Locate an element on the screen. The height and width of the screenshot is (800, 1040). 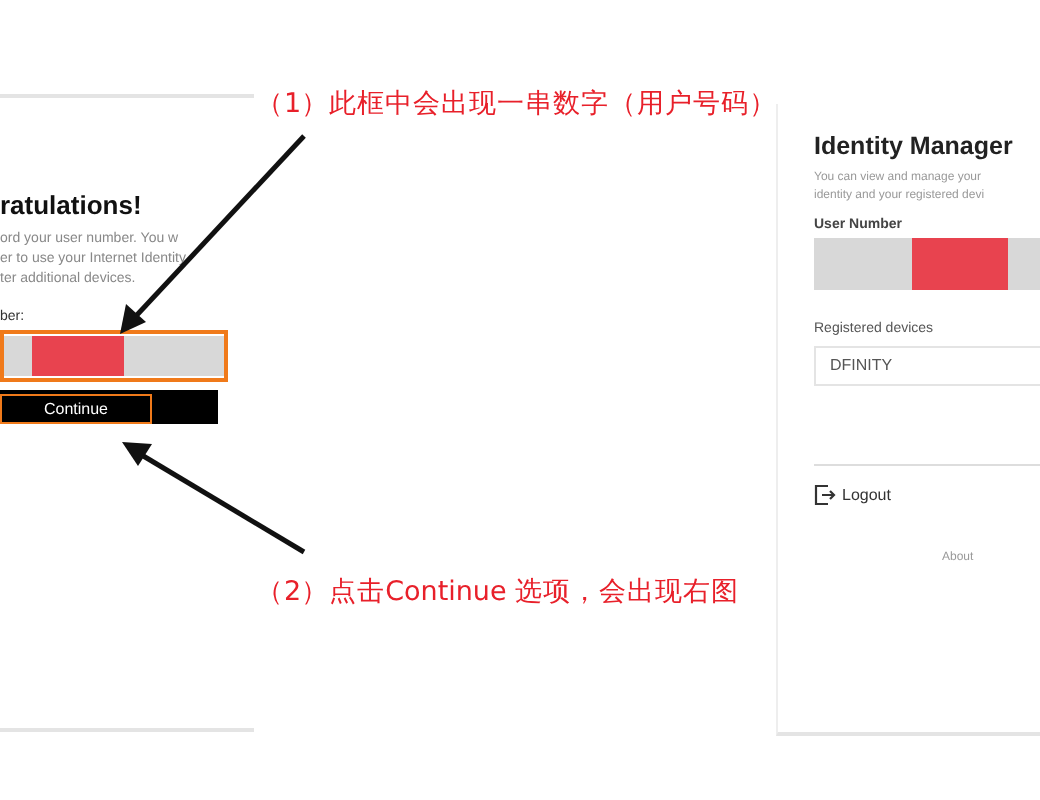
heading: ratulations! is located at coordinates (72, 205).